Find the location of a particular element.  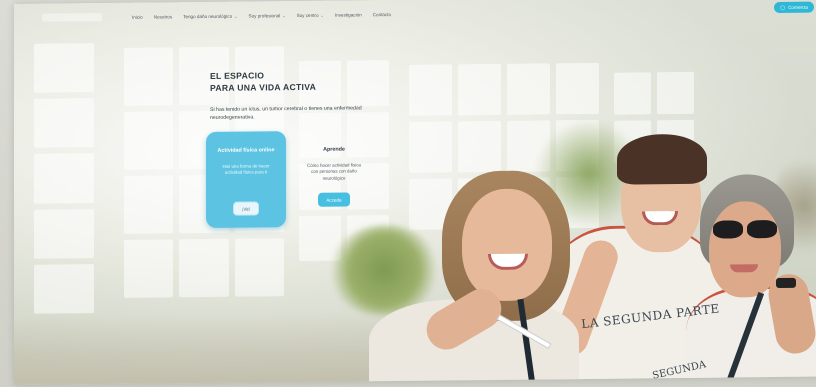

nav-item-label: Investigación is located at coordinates (348, 14).